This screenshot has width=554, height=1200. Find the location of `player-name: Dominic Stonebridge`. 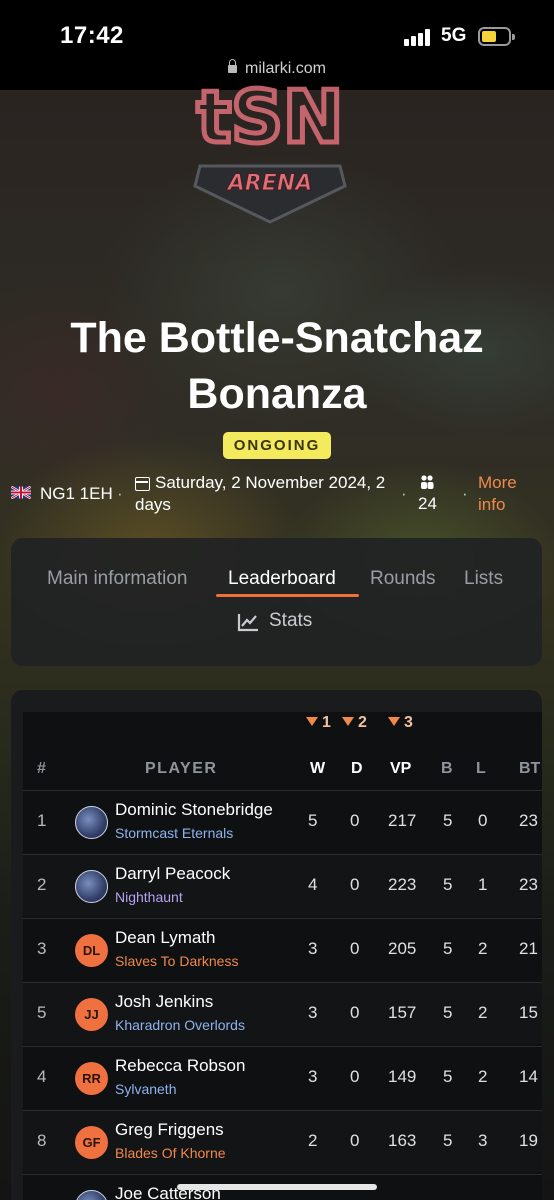

player-name: Dominic Stonebridge is located at coordinates (194, 810).